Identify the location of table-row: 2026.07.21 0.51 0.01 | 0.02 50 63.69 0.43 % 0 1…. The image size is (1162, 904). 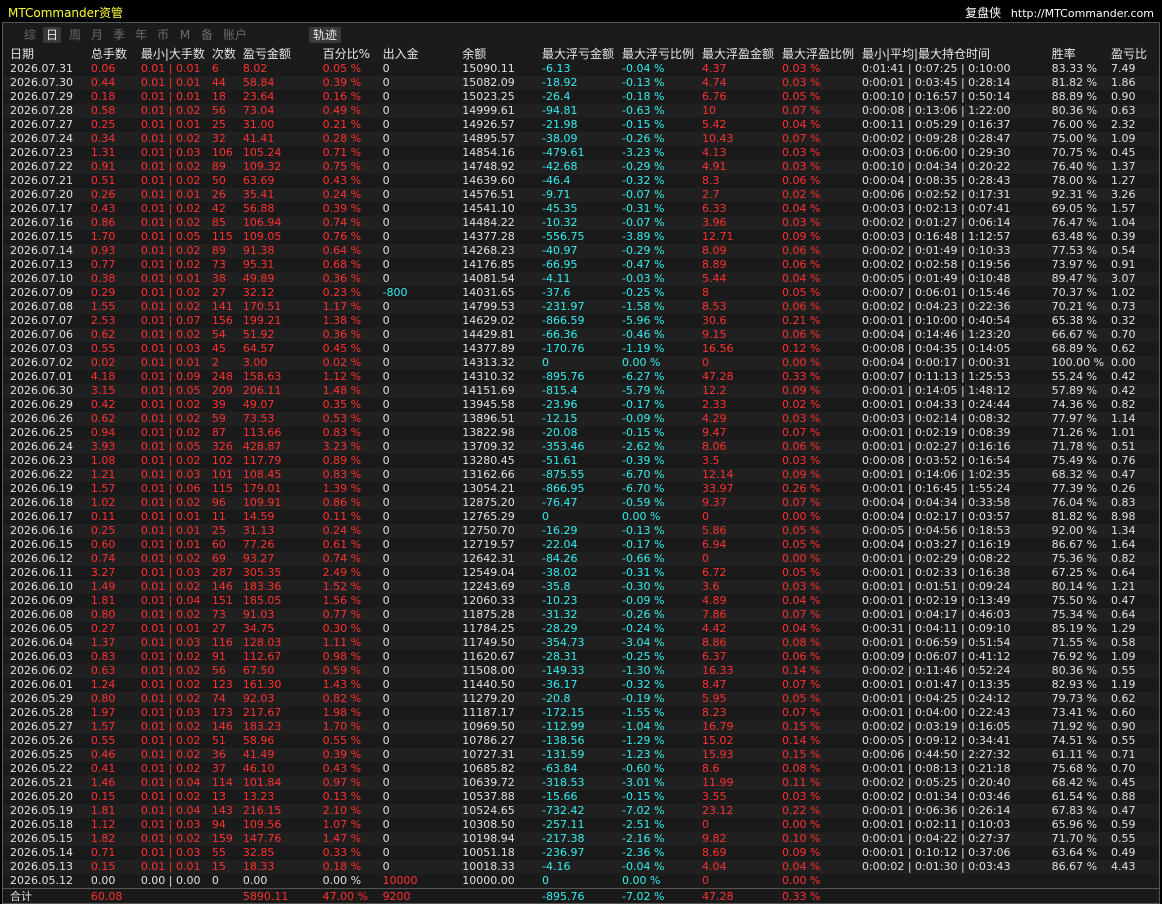
(581, 181).